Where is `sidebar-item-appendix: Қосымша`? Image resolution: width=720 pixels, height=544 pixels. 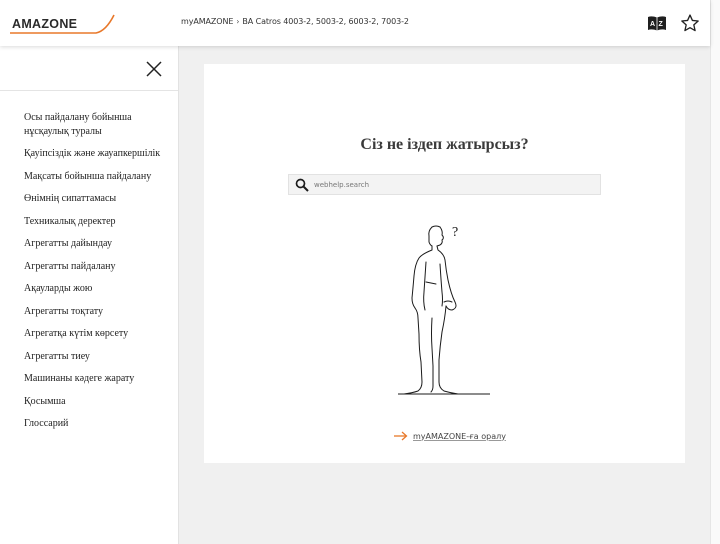
sidebar-item-appendix: Қосымша is located at coordinates (97, 402).